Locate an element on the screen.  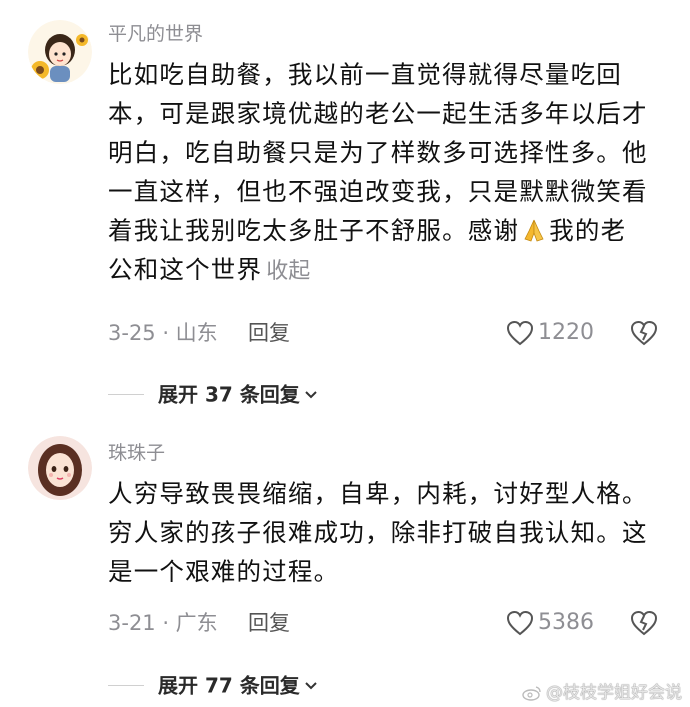
expand-replies-label: 展开 37 条回复 is located at coordinates (229, 394).